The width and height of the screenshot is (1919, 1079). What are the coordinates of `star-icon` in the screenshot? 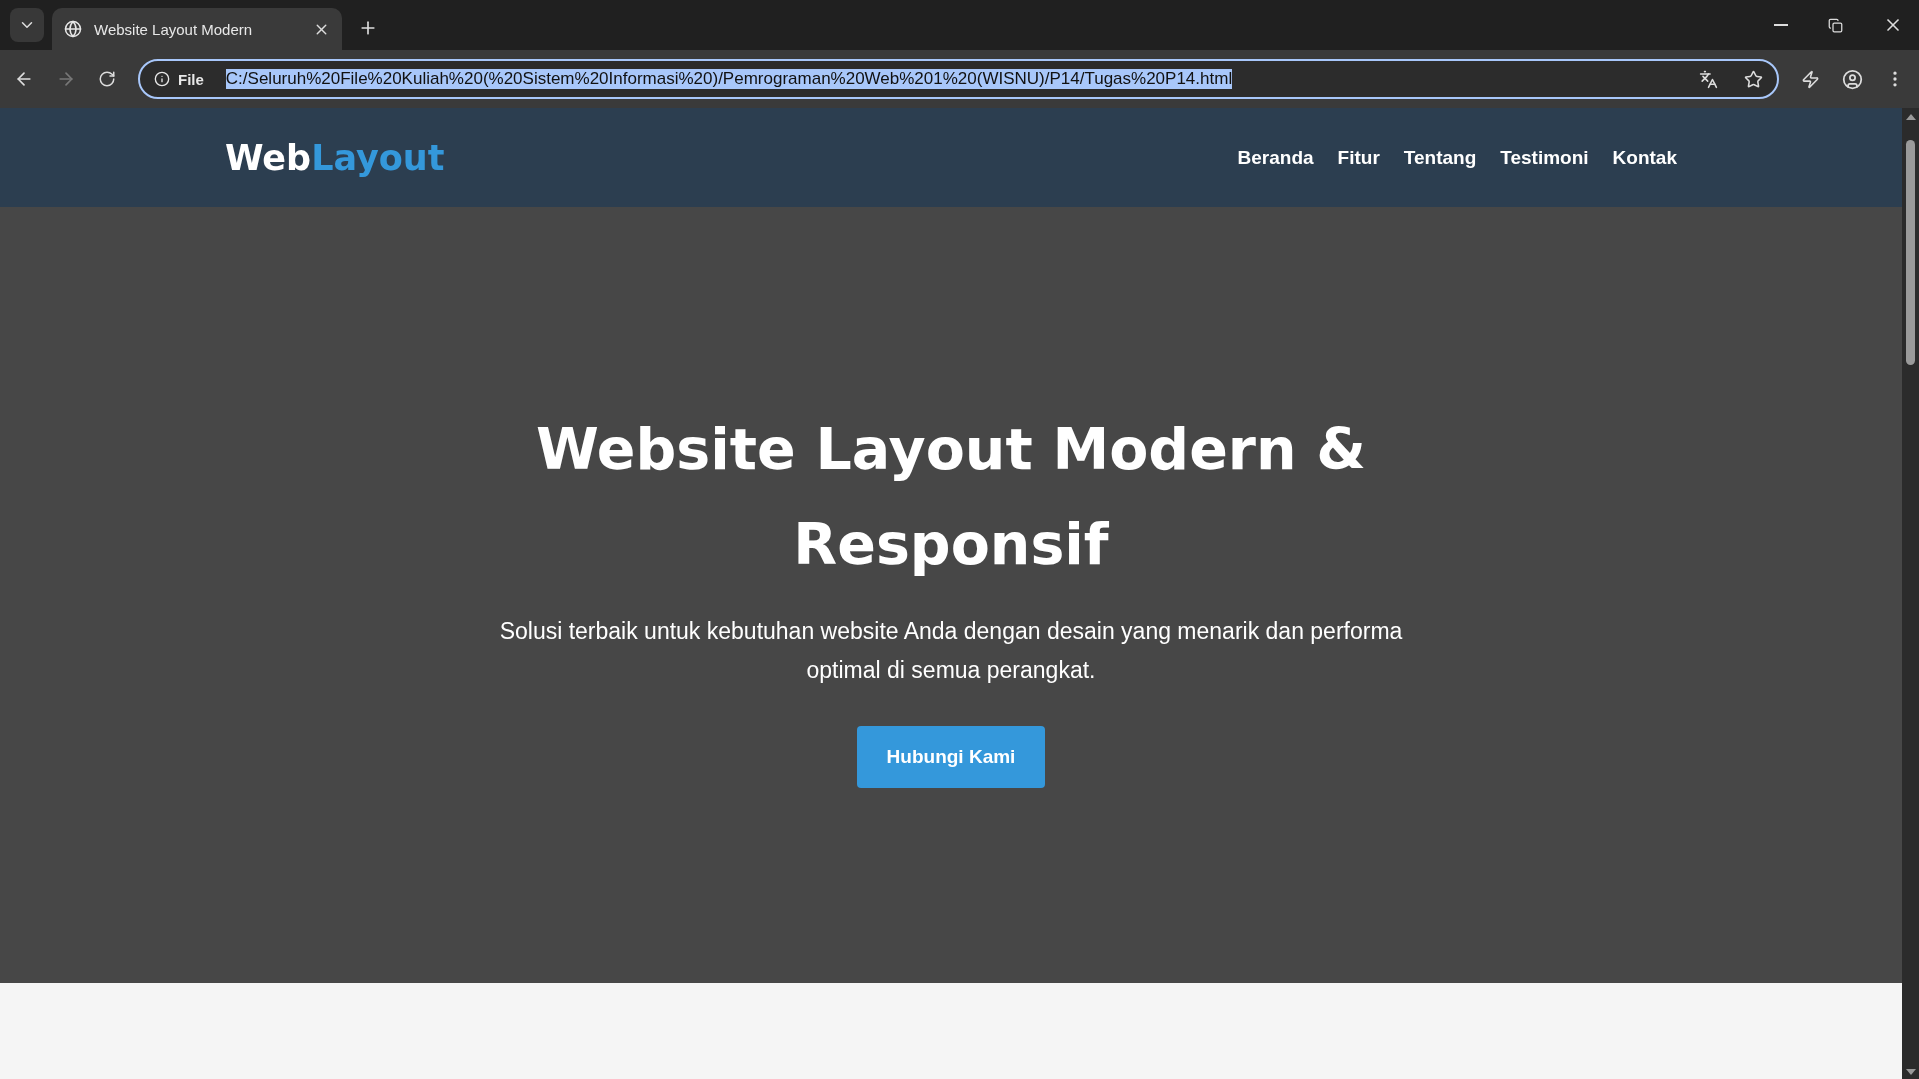 It's located at (1753, 79).